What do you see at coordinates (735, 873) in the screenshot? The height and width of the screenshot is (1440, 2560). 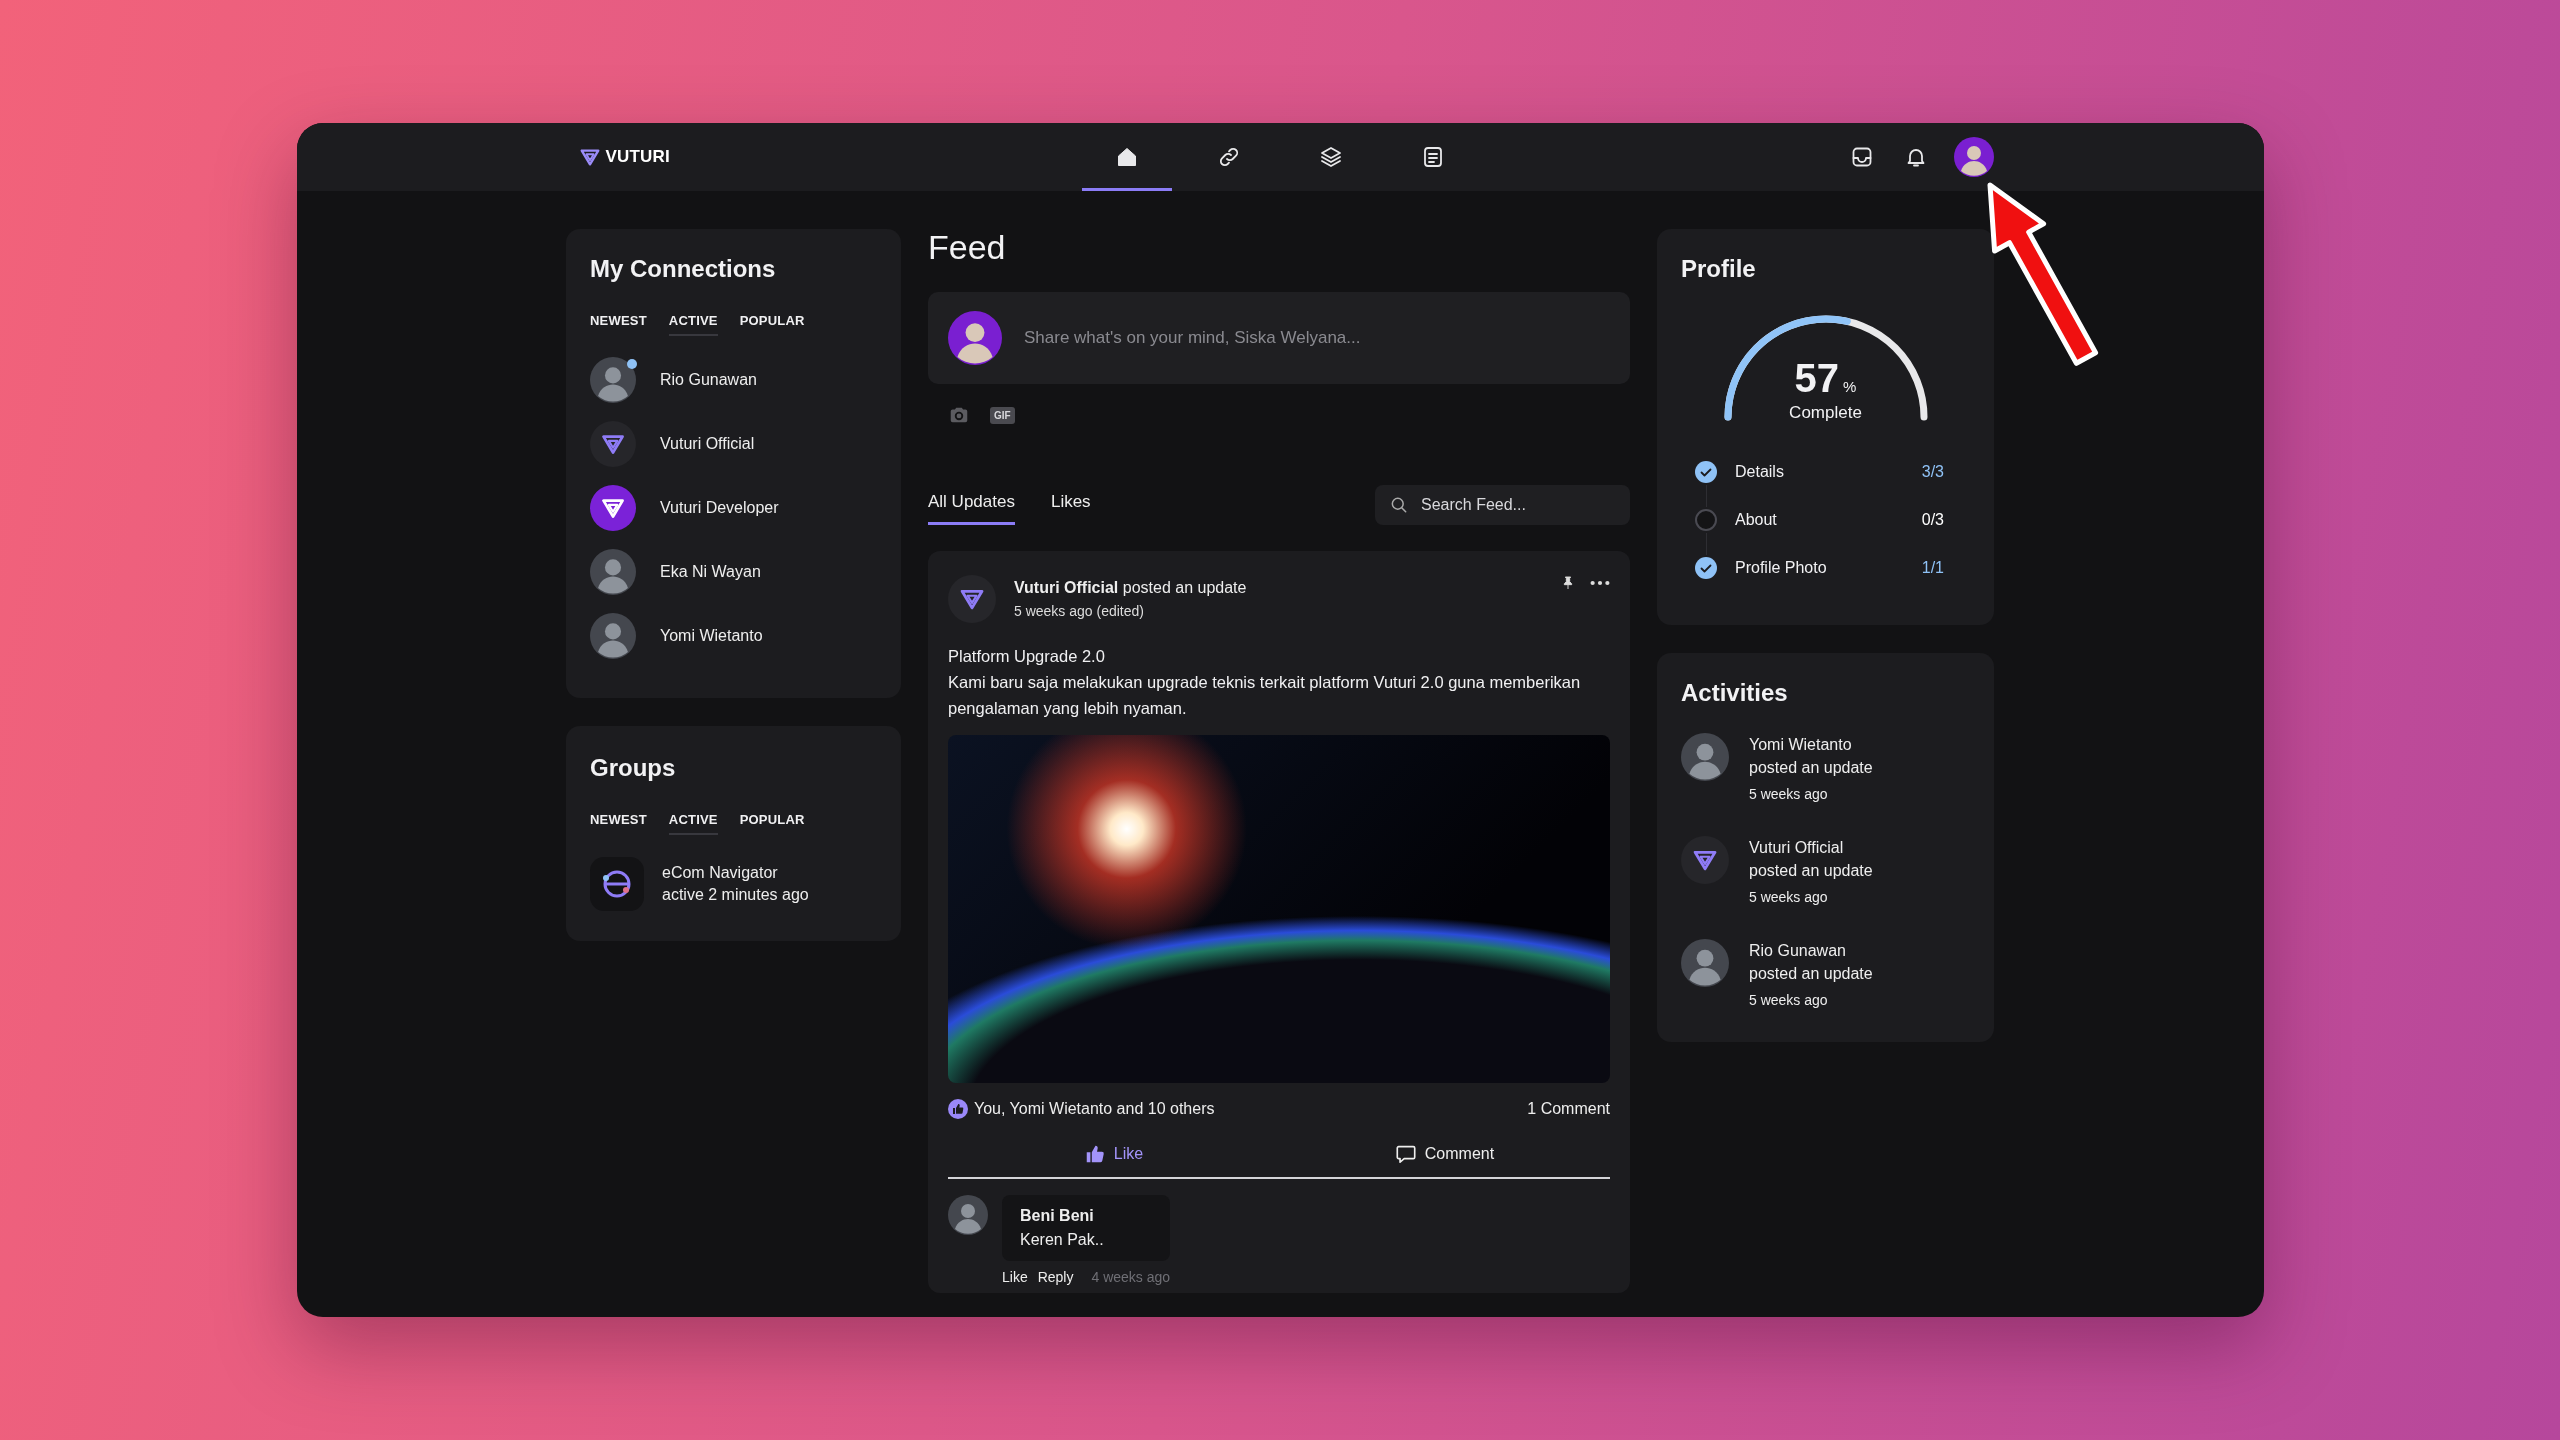 I see `group-name: eCom Navigator` at bounding box center [735, 873].